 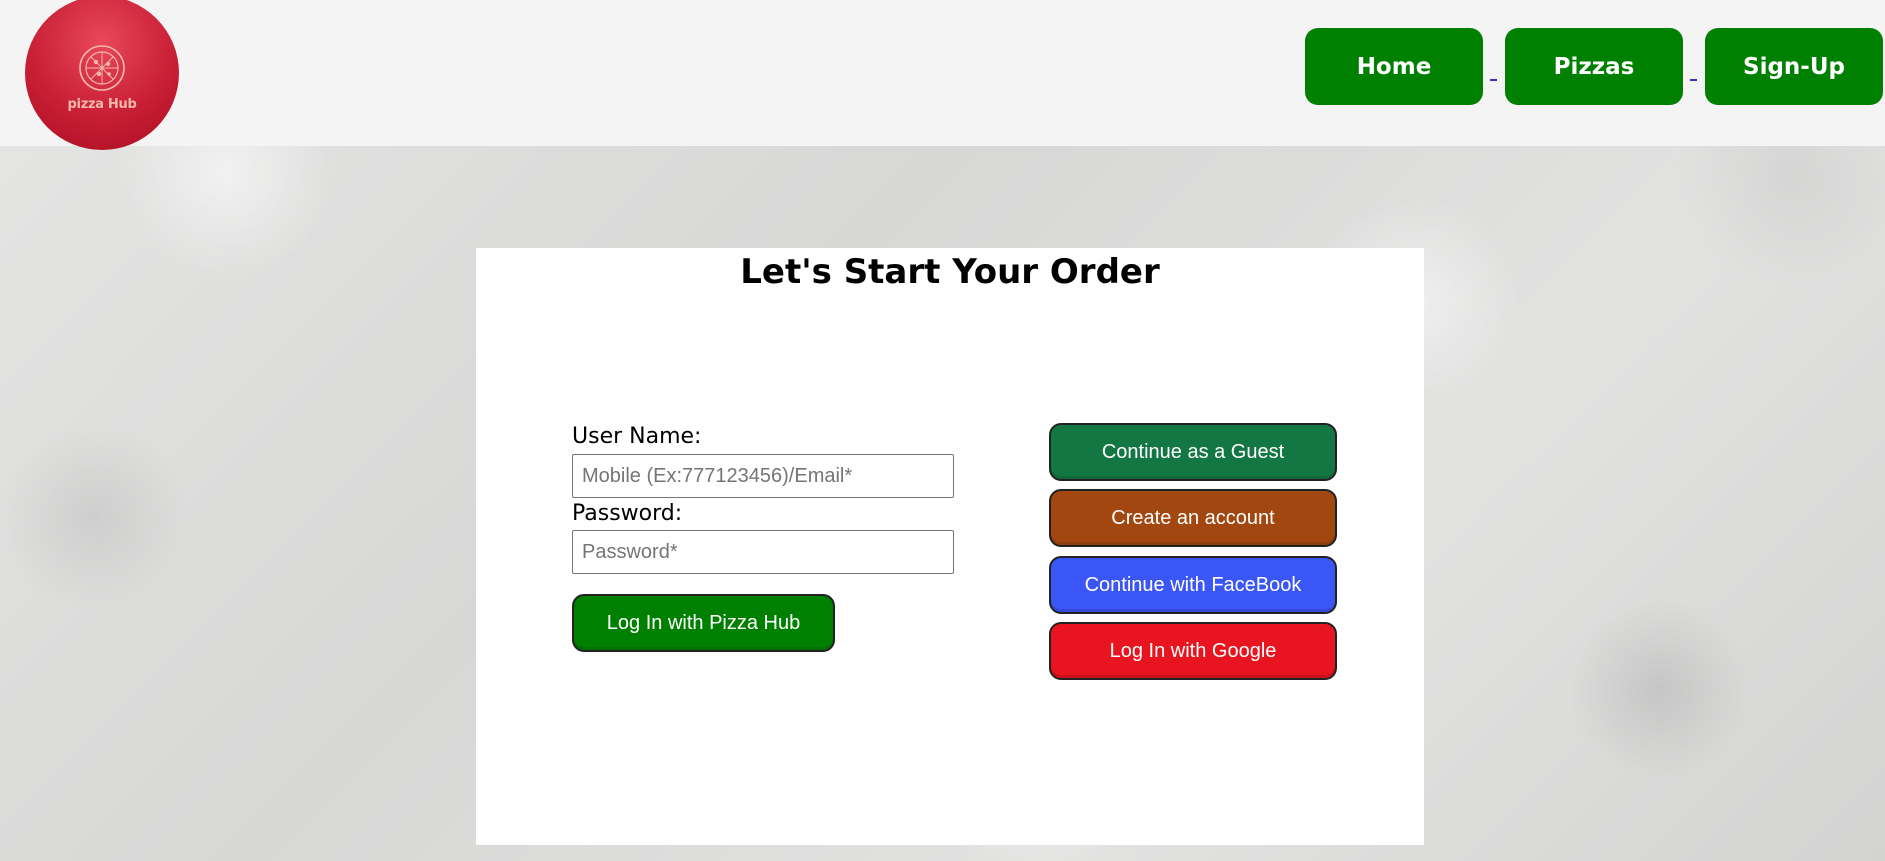 What do you see at coordinates (102, 67) in the screenshot?
I see `pizza-icon` at bounding box center [102, 67].